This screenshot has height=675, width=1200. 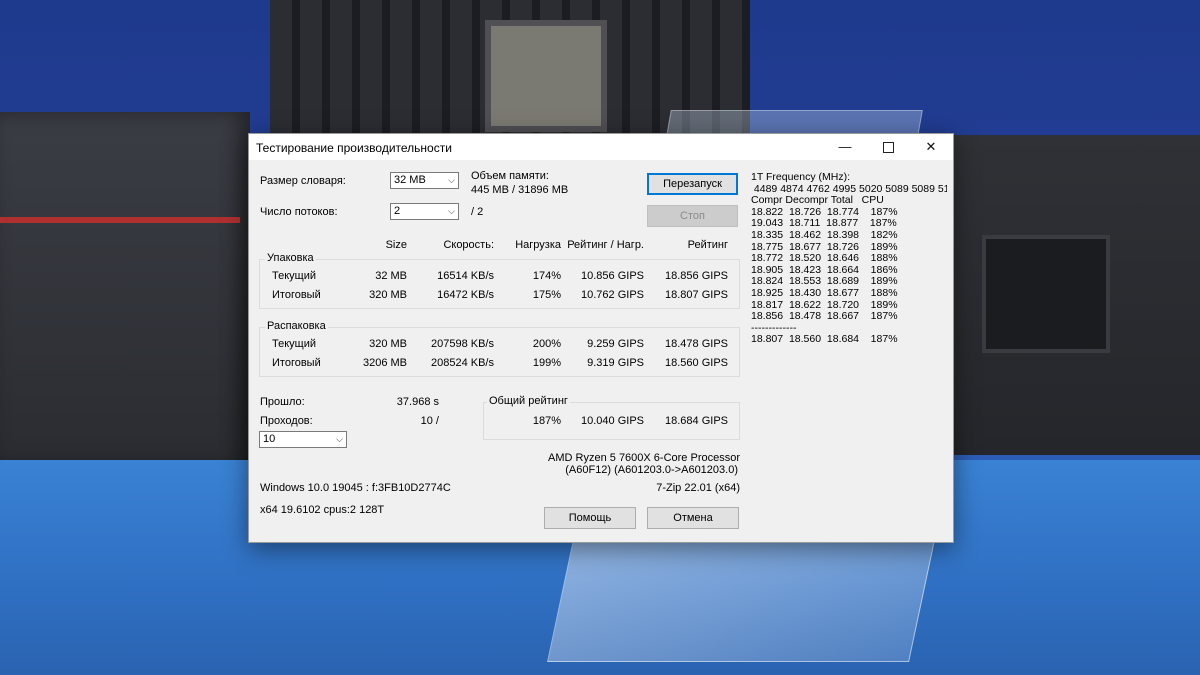 What do you see at coordinates (355, 488) in the screenshot?
I see `os-info: Windows 10.0 19045 : f:3FB10D2774C` at bounding box center [355, 488].